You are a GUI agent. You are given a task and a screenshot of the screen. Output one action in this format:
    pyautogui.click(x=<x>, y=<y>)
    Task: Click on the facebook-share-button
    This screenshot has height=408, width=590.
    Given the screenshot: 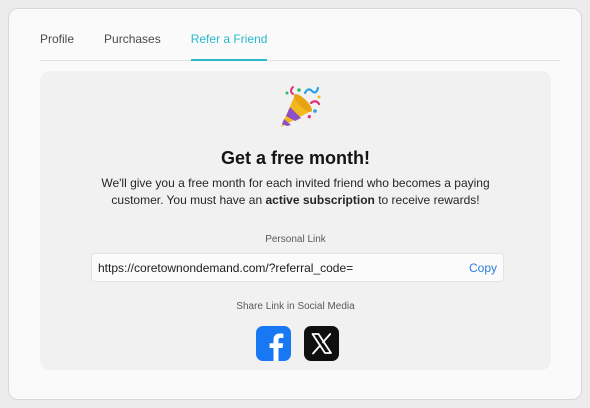 What is the action you would take?
    pyautogui.click(x=273, y=343)
    